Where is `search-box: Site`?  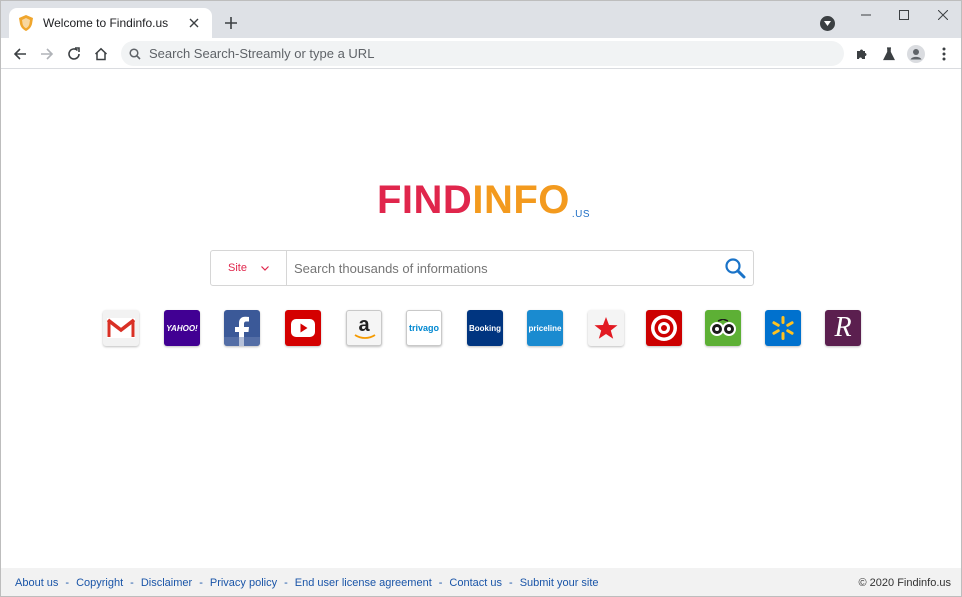 search-box: Site is located at coordinates (482, 268).